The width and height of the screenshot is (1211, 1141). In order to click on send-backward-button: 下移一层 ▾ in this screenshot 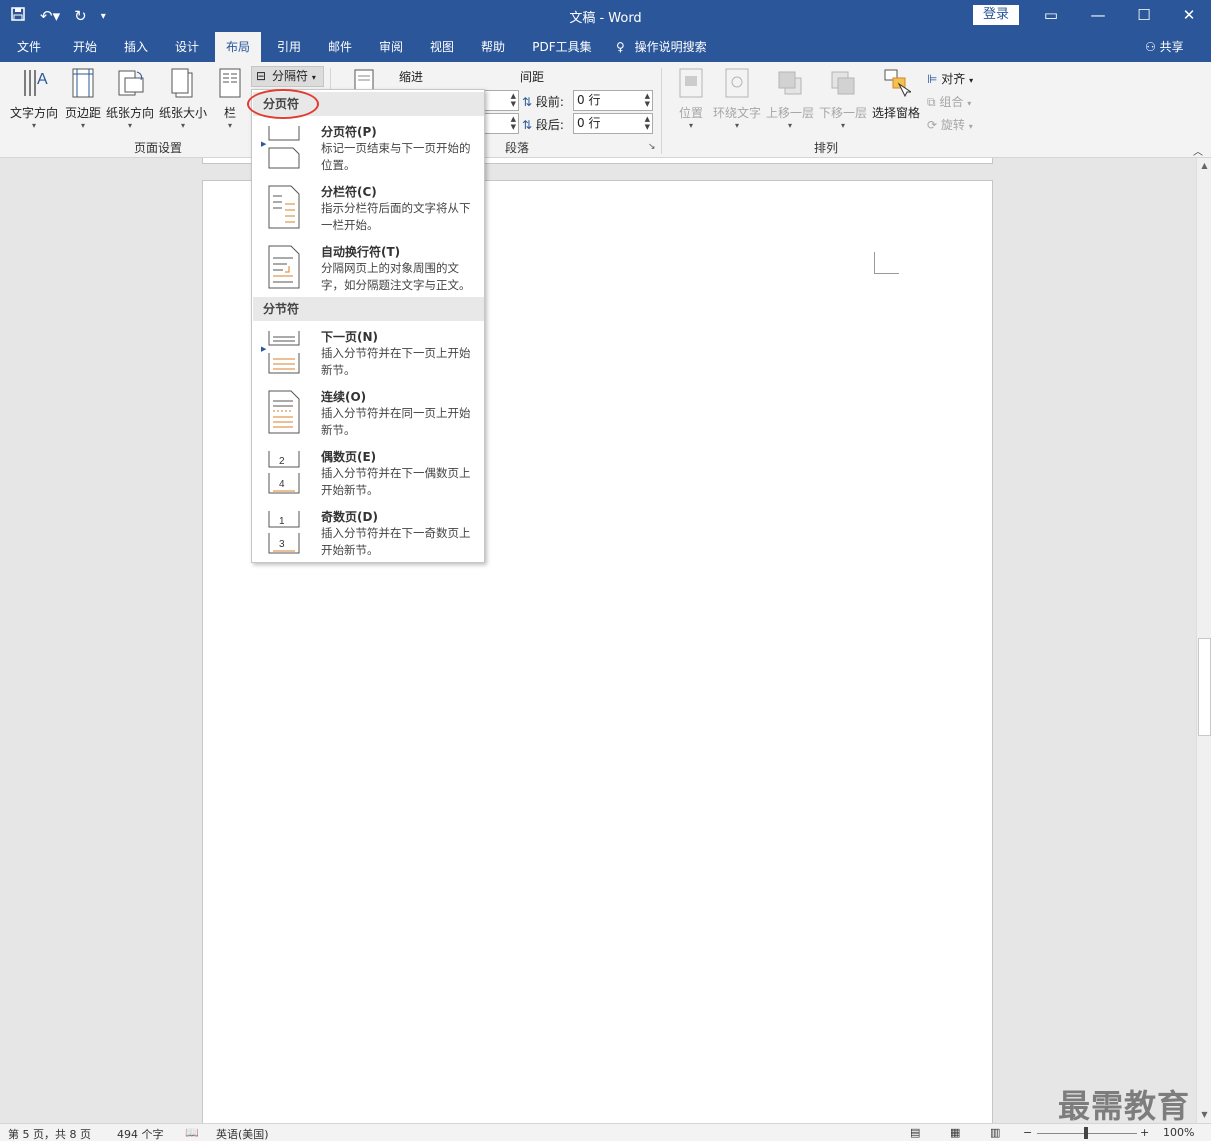, I will do `click(843, 98)`.